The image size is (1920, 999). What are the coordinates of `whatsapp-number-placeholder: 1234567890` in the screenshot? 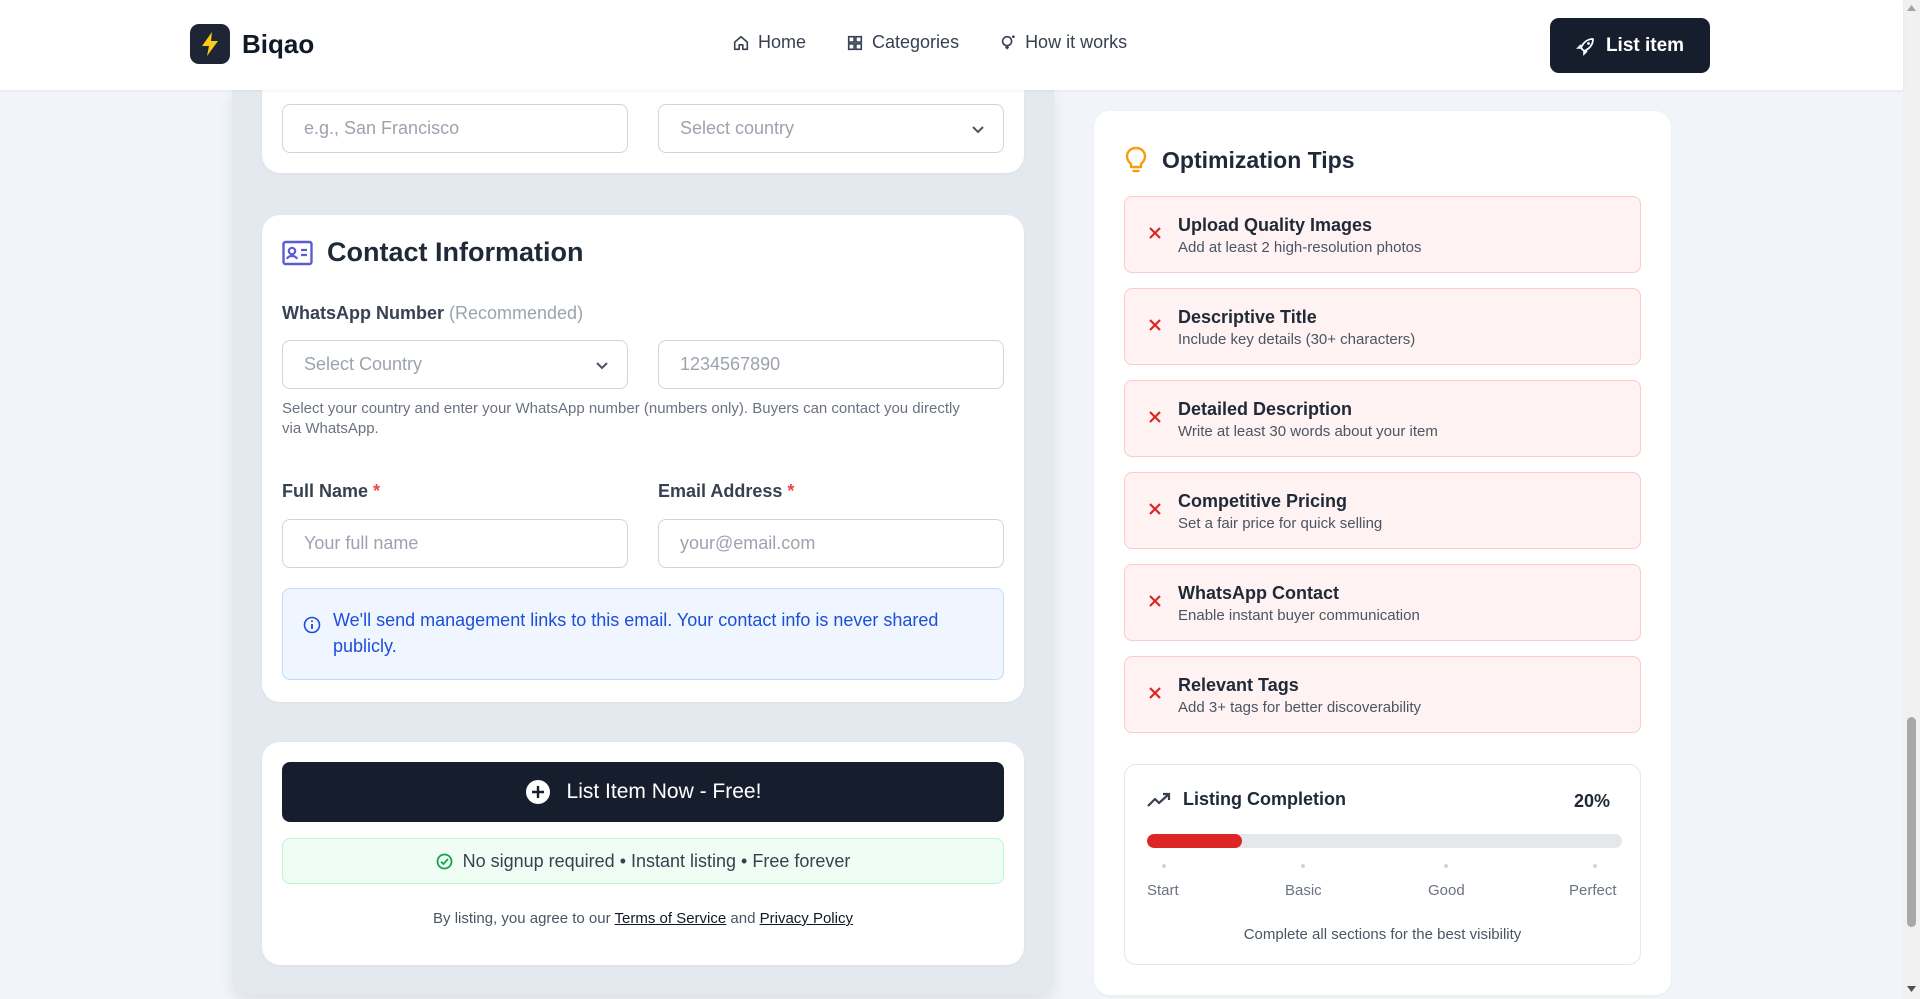 It's located at (730, 364).